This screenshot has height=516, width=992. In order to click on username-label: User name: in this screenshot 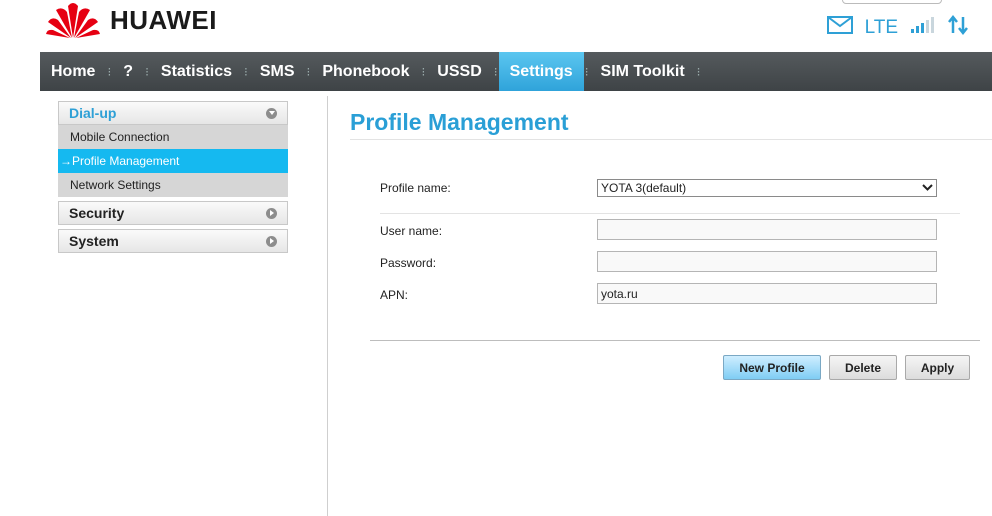, I will do `click(411, 231)`.